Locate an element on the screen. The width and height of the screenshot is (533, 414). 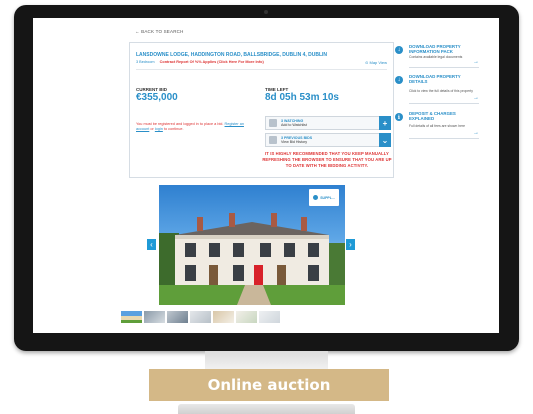
doc-title: DEPOSIT & CHARGES EXPLAINED is located at coordinates (432, 116).